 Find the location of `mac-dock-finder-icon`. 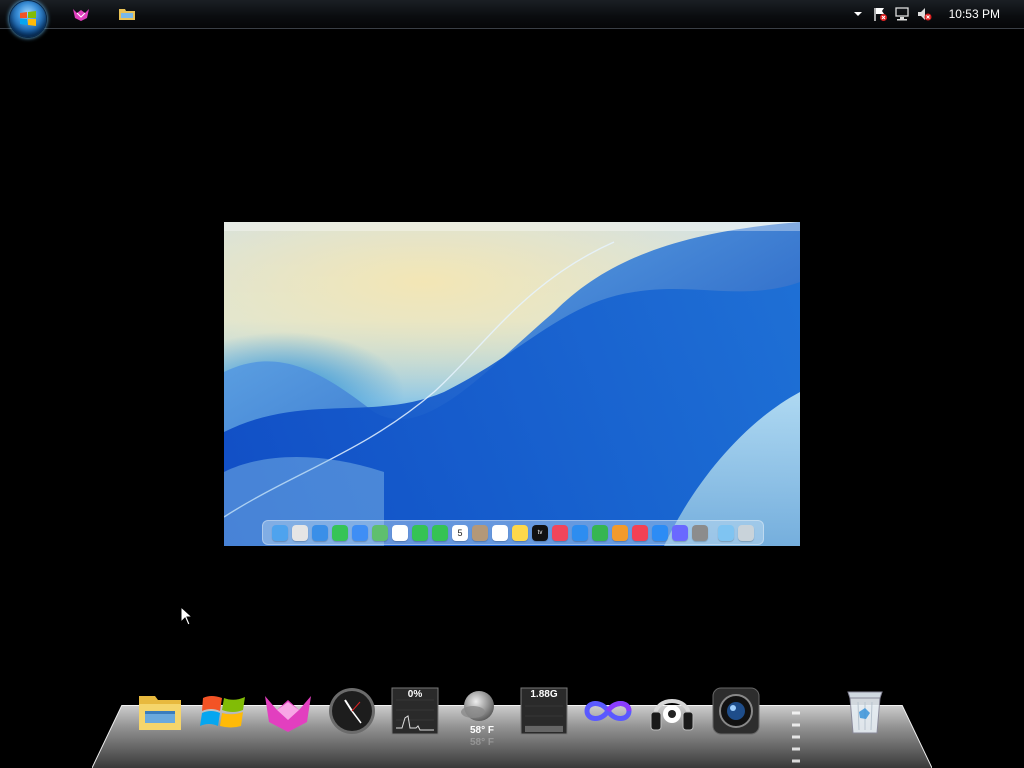

mac-dock-finder-icon is located at coordinates (280, 532).